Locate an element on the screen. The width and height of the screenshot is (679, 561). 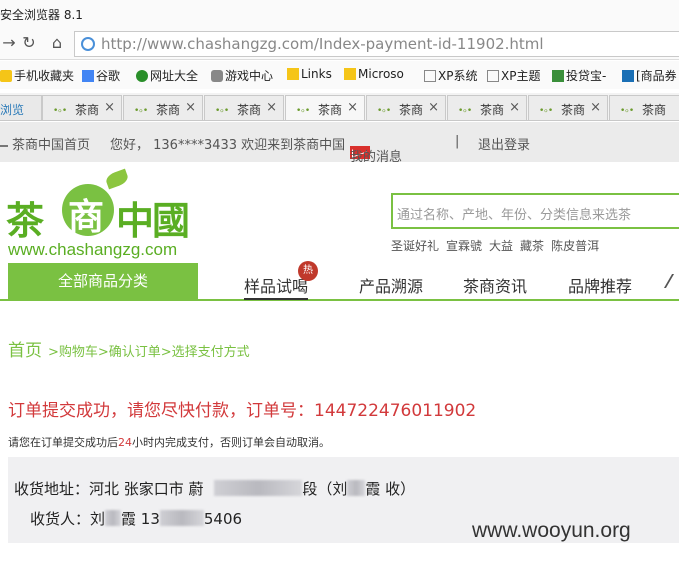
address-text: 霞 收） is located at coordinates (390, 489).